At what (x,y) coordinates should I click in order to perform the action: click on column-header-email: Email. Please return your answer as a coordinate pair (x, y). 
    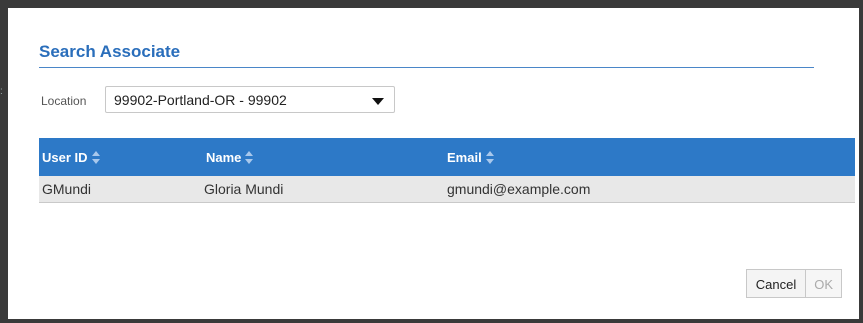
    Looking at the image, I should click on (470, 157).